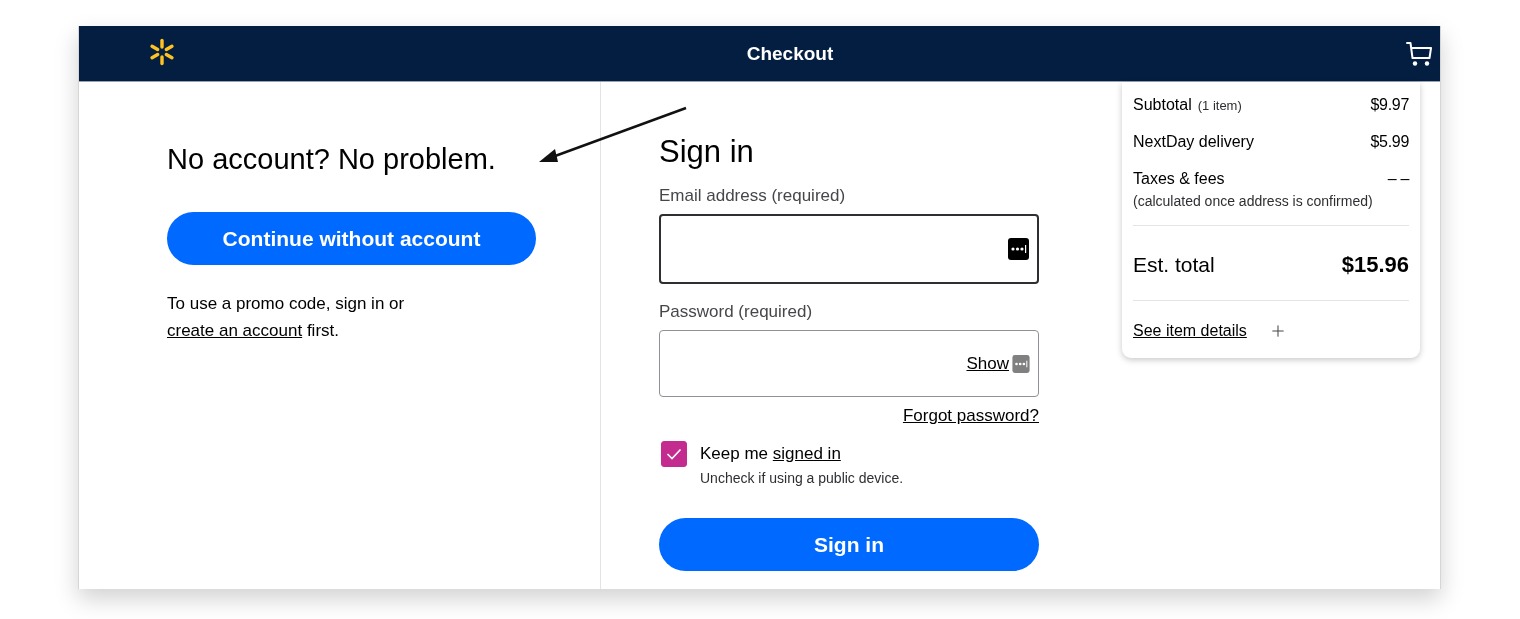  What do you see at coordinates (1389, 105) in the screenshot?
I see `summary-line-value: $9.97` at bounding box center [1389, 105].